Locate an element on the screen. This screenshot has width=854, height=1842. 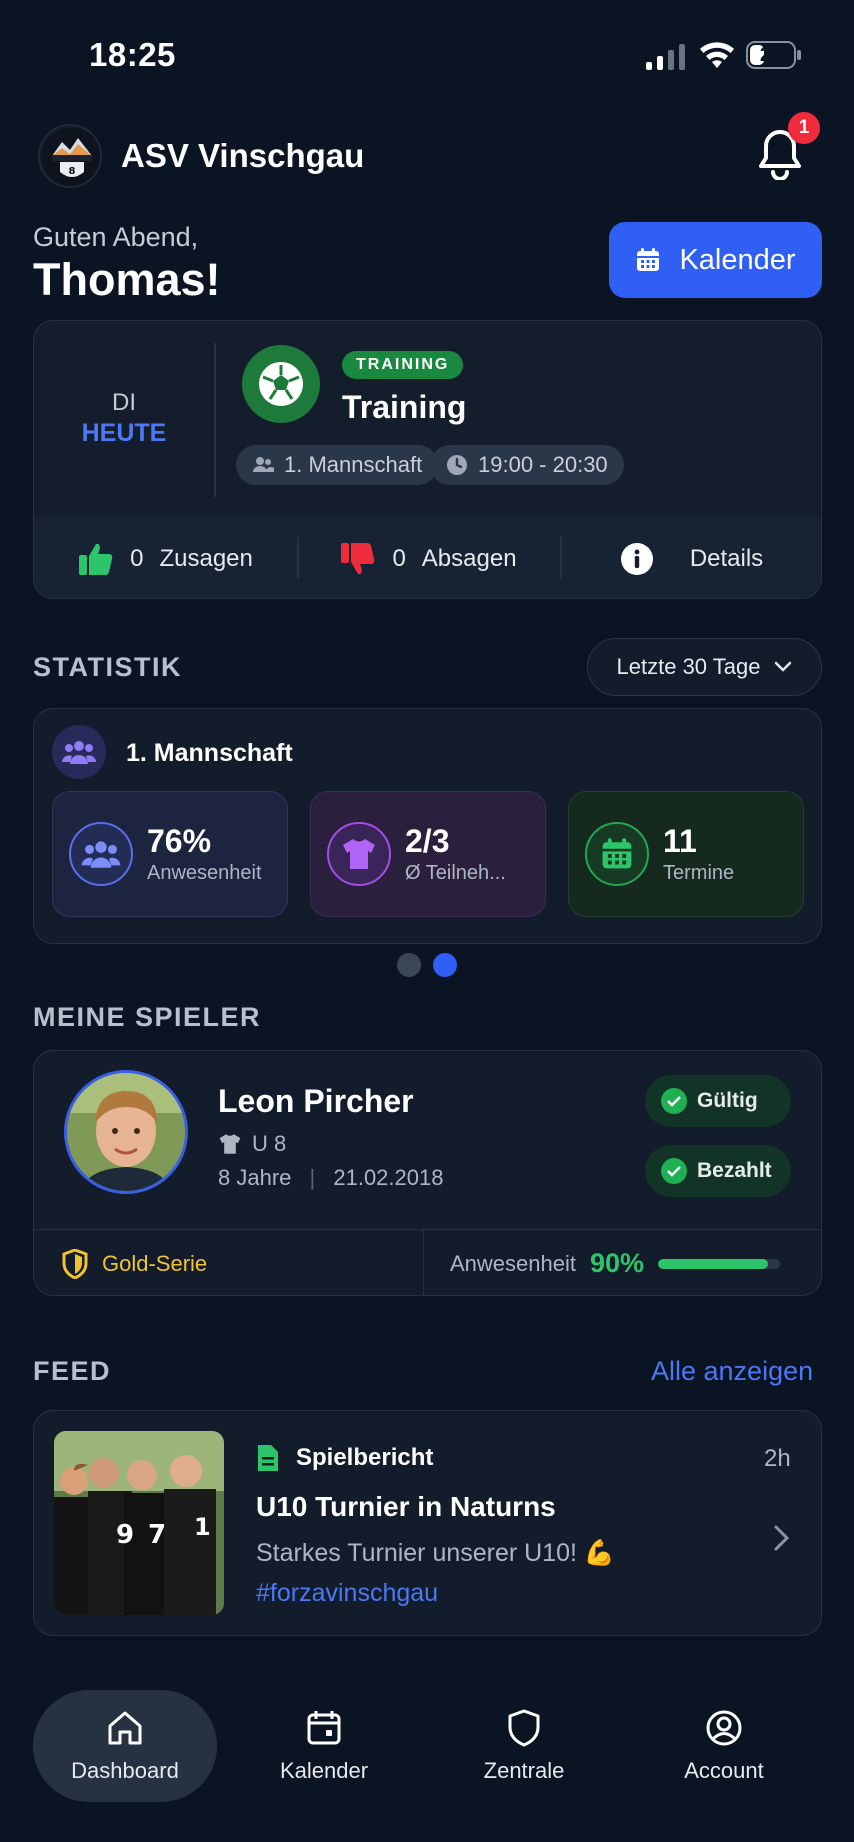
feed-title: U10 Turnier in Naturns is located at coordinates (406, 1506).